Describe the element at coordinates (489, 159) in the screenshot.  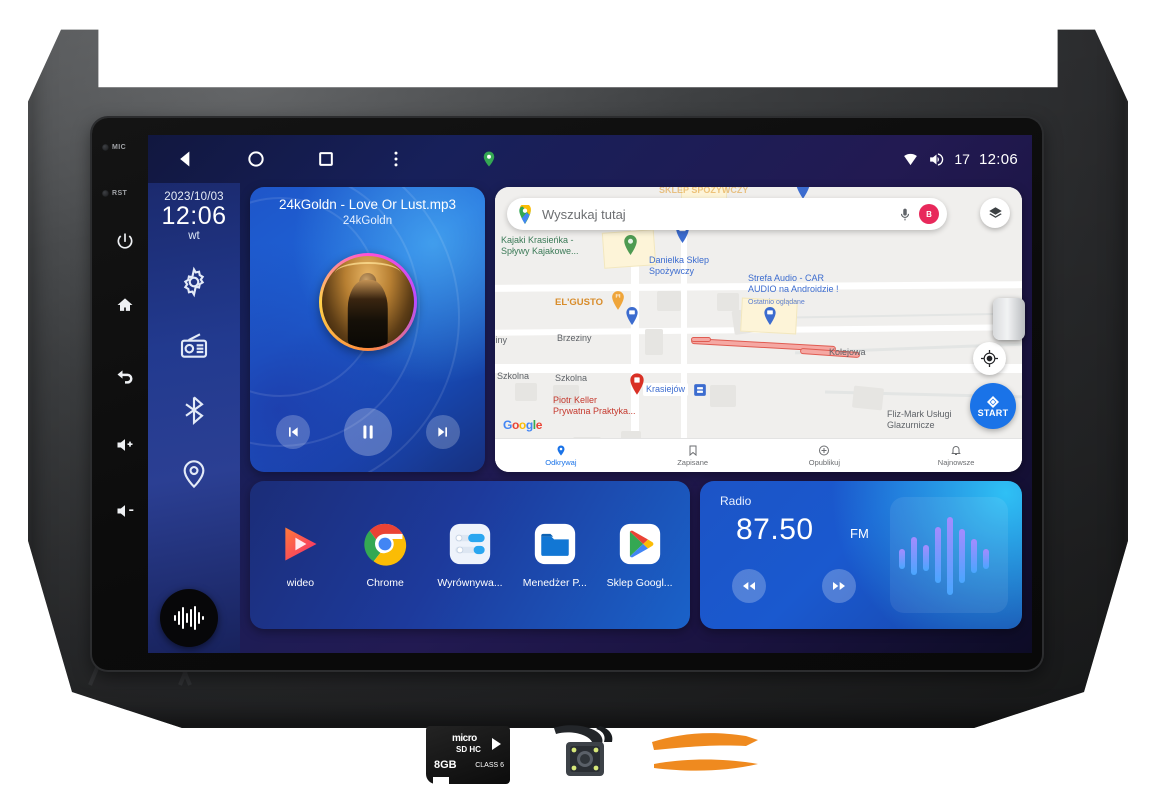
I see `gps-status-icon-wrap` at that location.